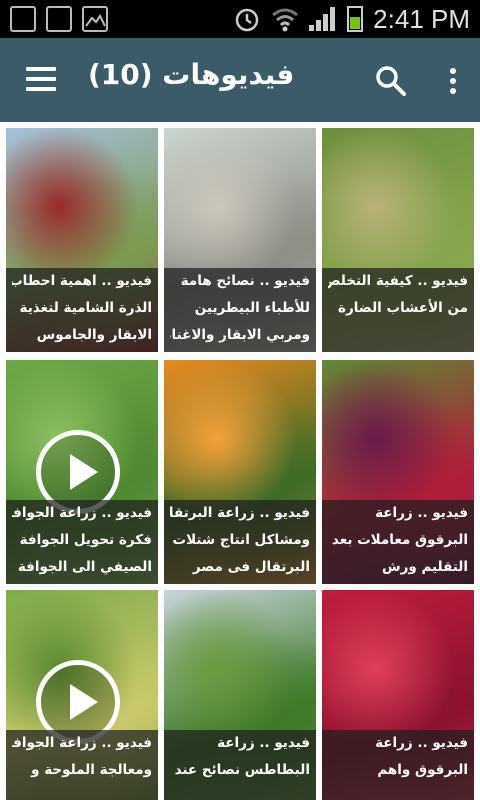 The image size is (480, 800). What do you see at coordinates (85, 308) in the screenshot?
I see `caption-line: الذرة الشامية لتغذية` at bounding box center [85, 308].